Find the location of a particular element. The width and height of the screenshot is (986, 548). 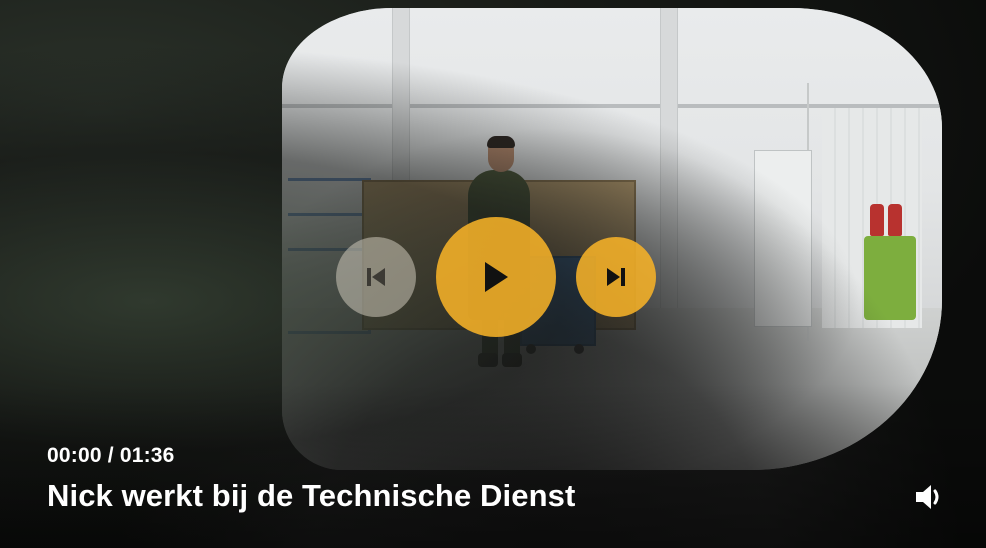

play-button is located at coordinates (496, 277).